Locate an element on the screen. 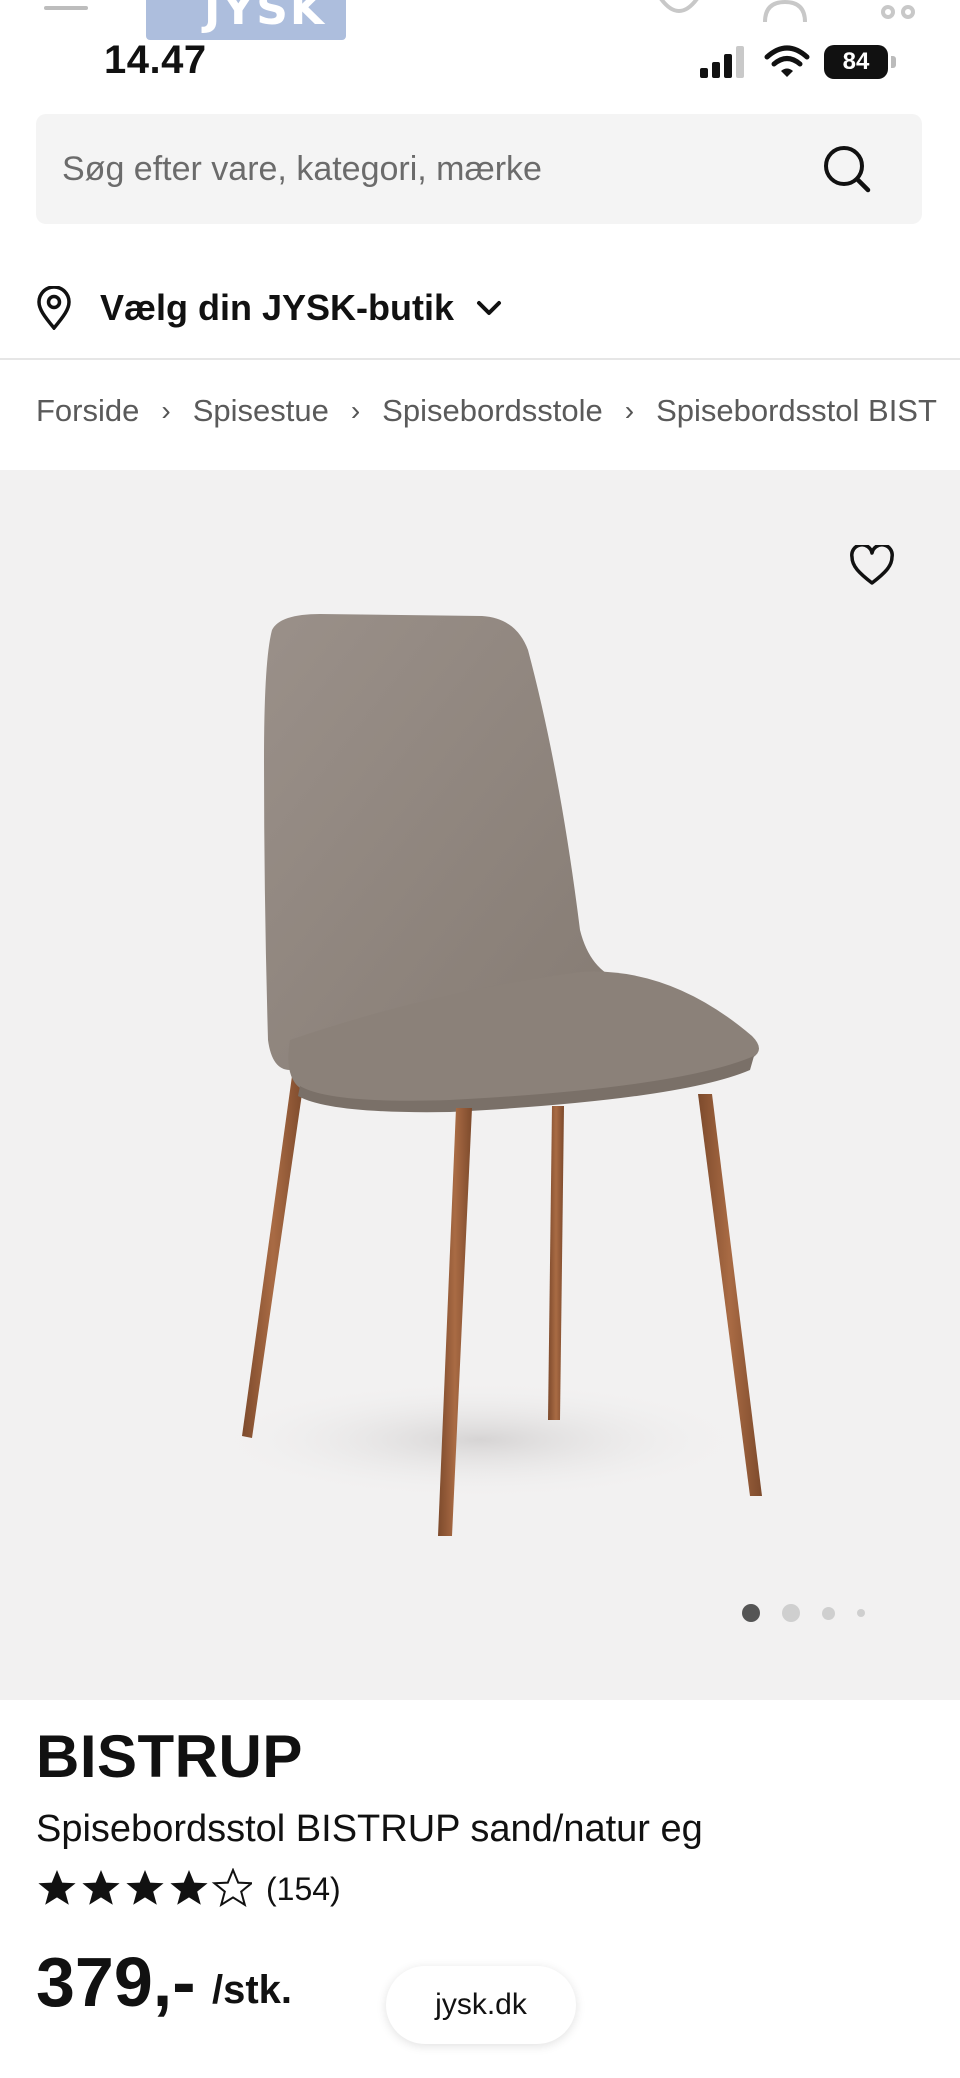 The height and width of the screenshot is (2078, 960). review-count: (154) is located at coordinates (303, 1889).